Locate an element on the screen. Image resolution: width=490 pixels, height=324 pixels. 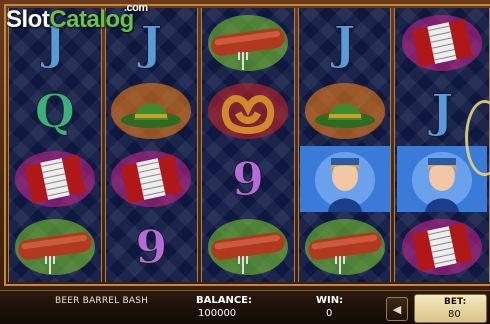
bet-label: BET: is located at coordinates (455, 302).